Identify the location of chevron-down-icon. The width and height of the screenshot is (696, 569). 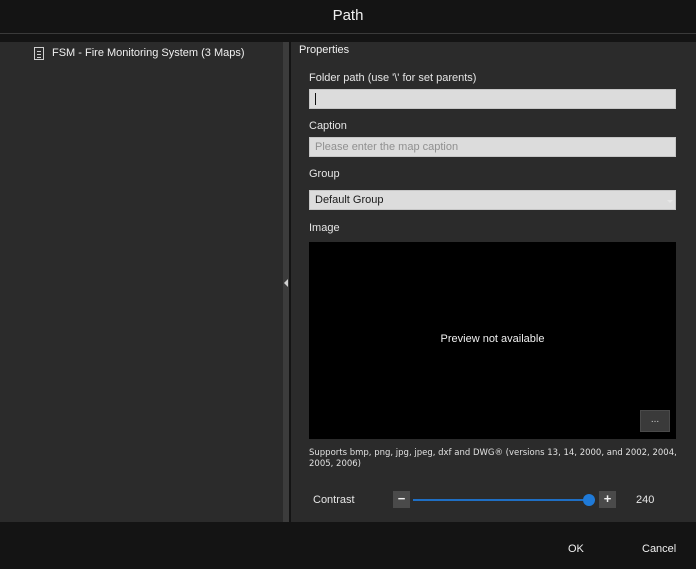
(670, 201).